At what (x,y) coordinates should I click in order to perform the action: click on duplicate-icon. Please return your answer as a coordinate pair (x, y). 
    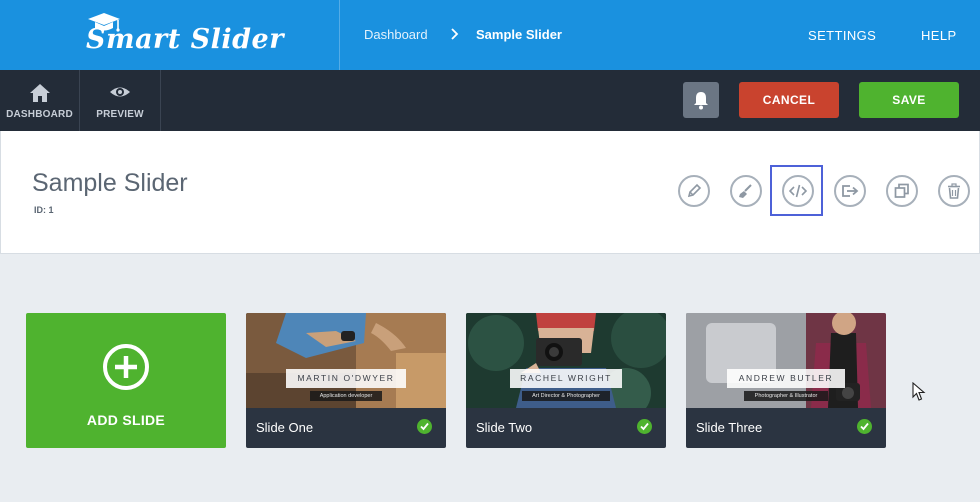
    Looking at the image, I should click on (901, 190).